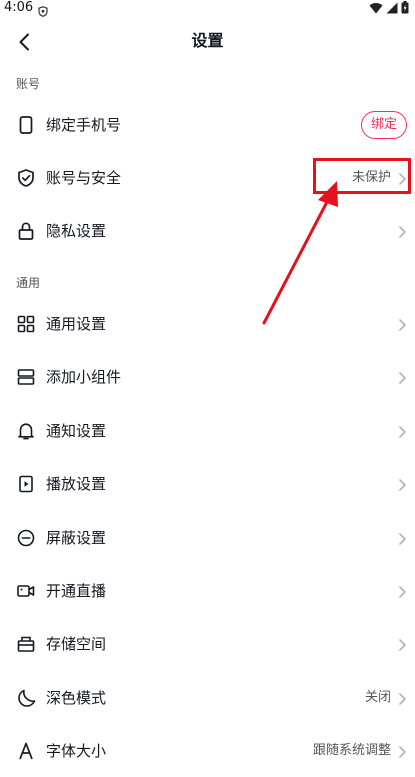  I want to click on row-label: 存储空间, so click(76, 643).